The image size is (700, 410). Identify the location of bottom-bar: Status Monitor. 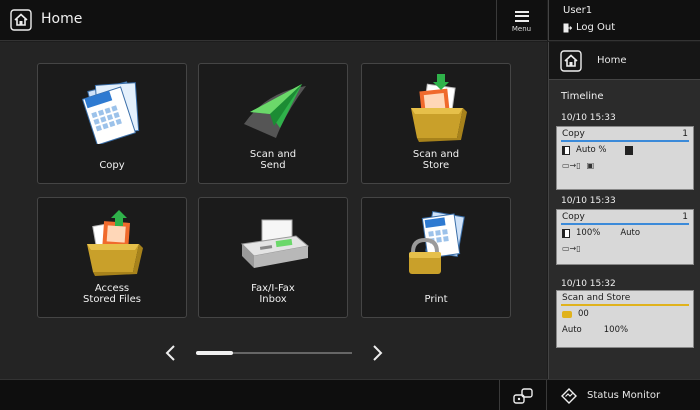
(350, 394).